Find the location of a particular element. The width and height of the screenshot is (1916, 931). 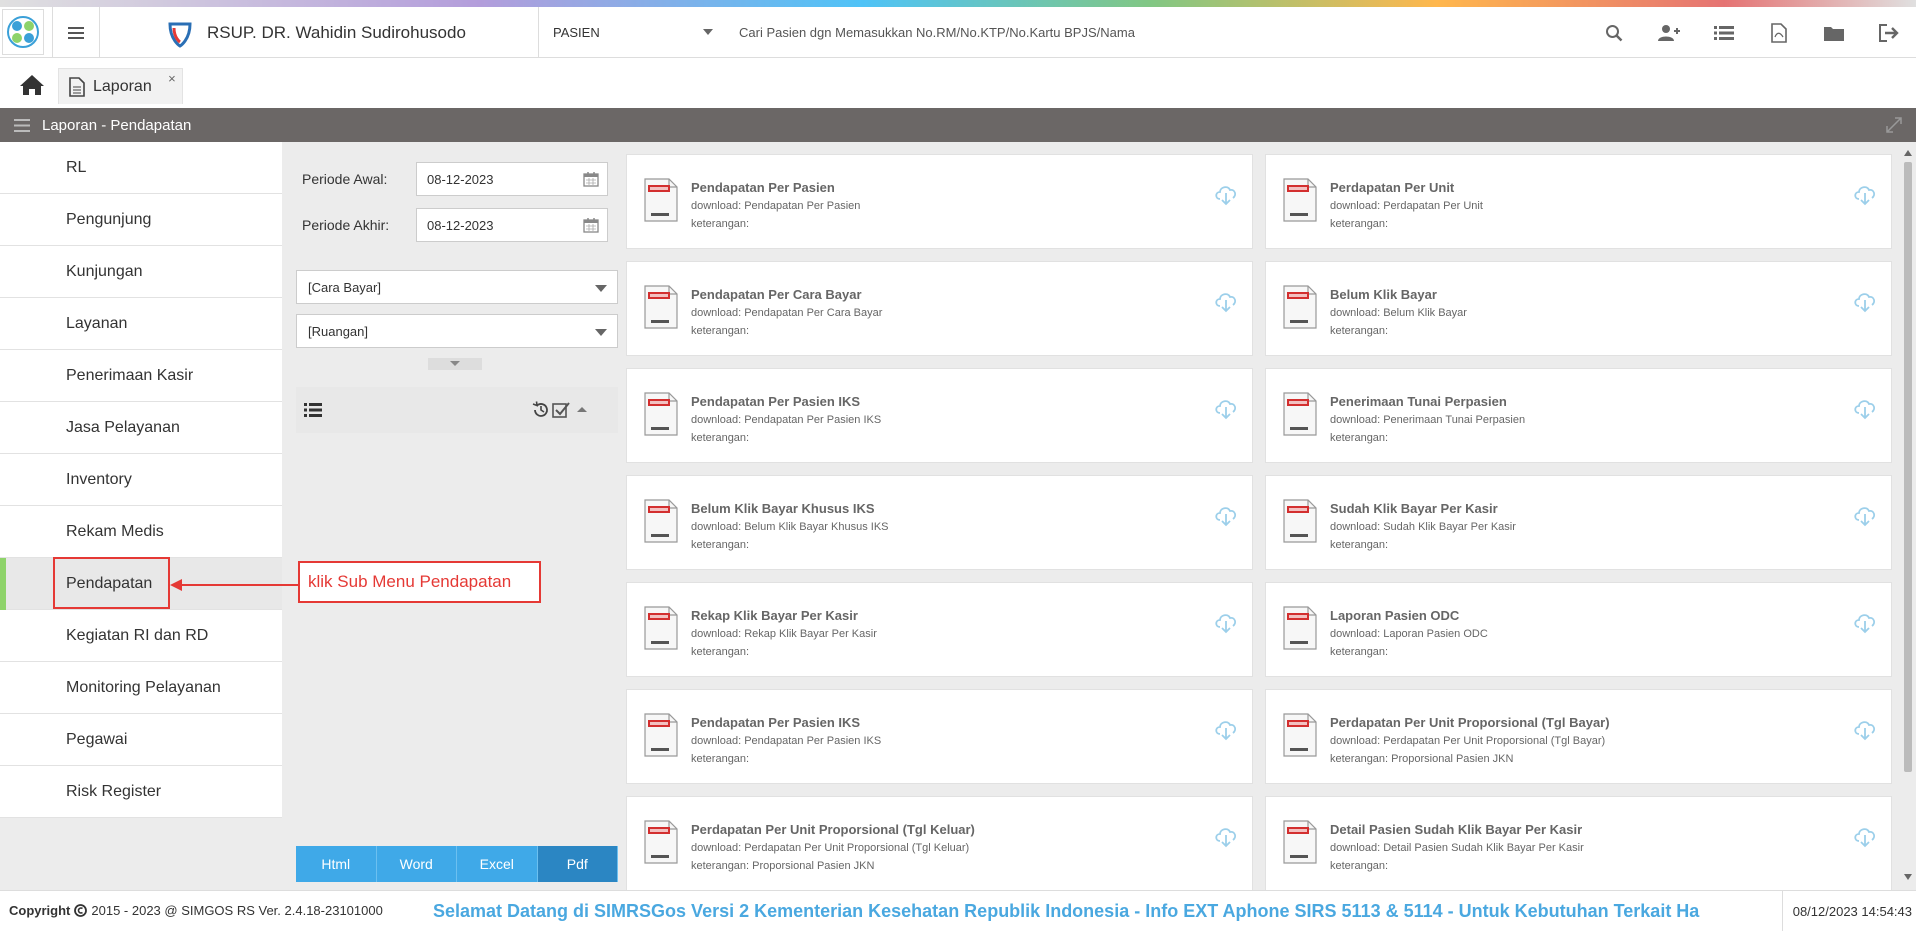

calendar-icon is located at coordinates (591, 179).